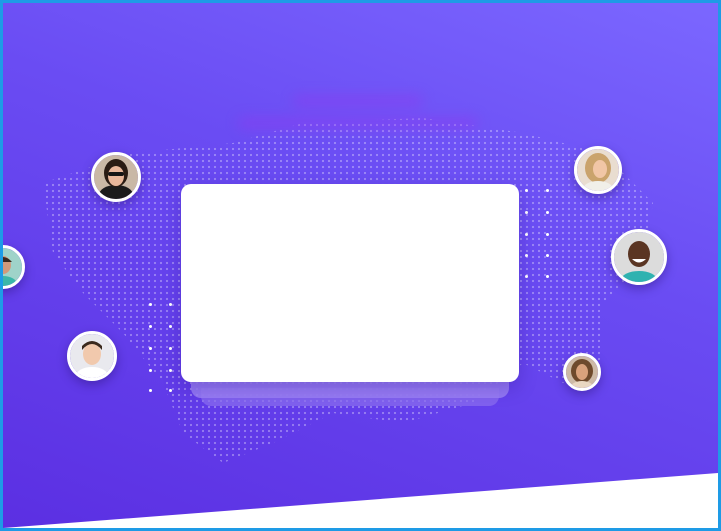 The height and width of the screenshot is (531, 721). Describe the element at coordinates (639, 257) in the screenshot. I see `avatar-smiling-man` at that location.